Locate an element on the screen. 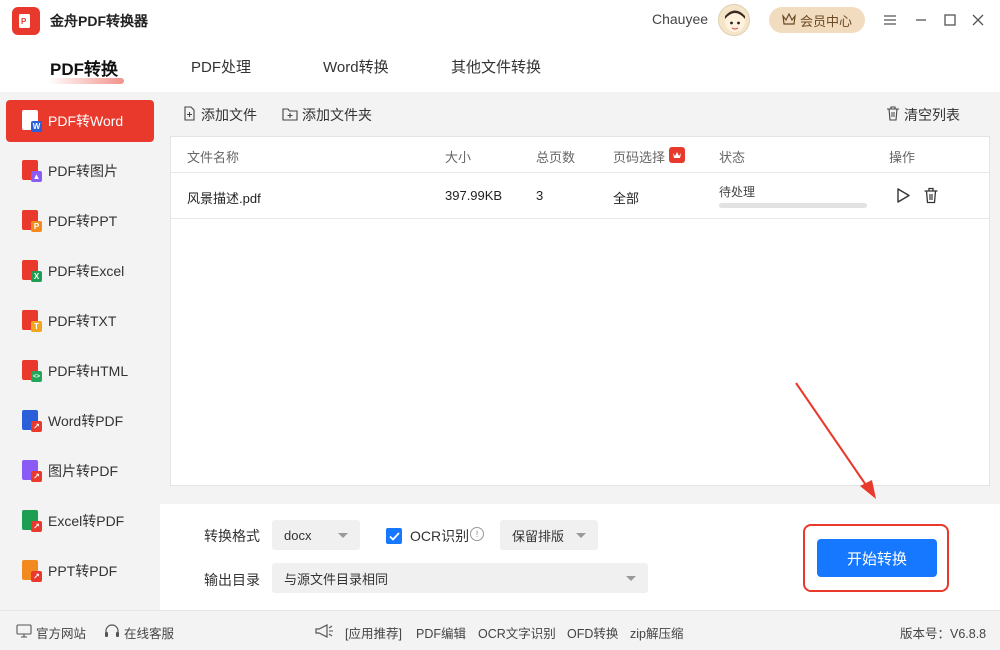 The height and width of the screenshot is (650, 1000). table-row: 风景描述.pdf 397.99KB 3 全部 待处理 is located at coordinates (580, 196).